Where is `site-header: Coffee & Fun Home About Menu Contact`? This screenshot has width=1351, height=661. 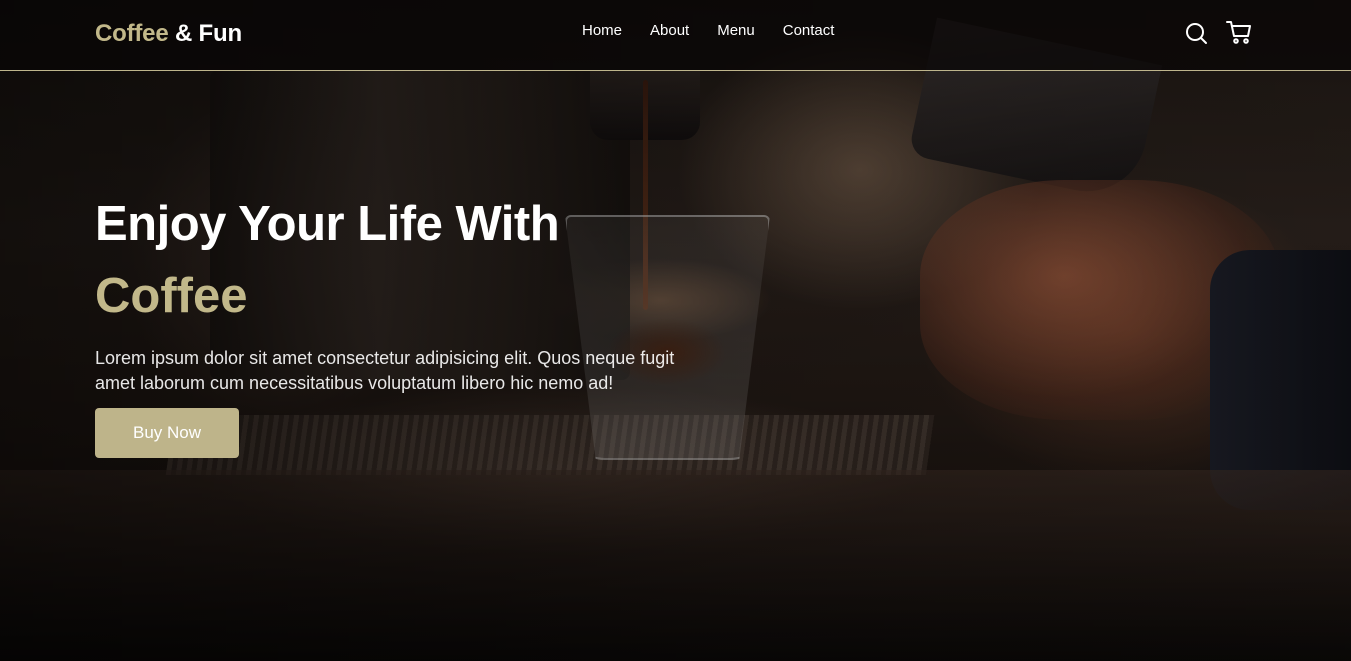
site-header: Coffee & Fun Home About Menu Contact is located at coordinates (675, 35).